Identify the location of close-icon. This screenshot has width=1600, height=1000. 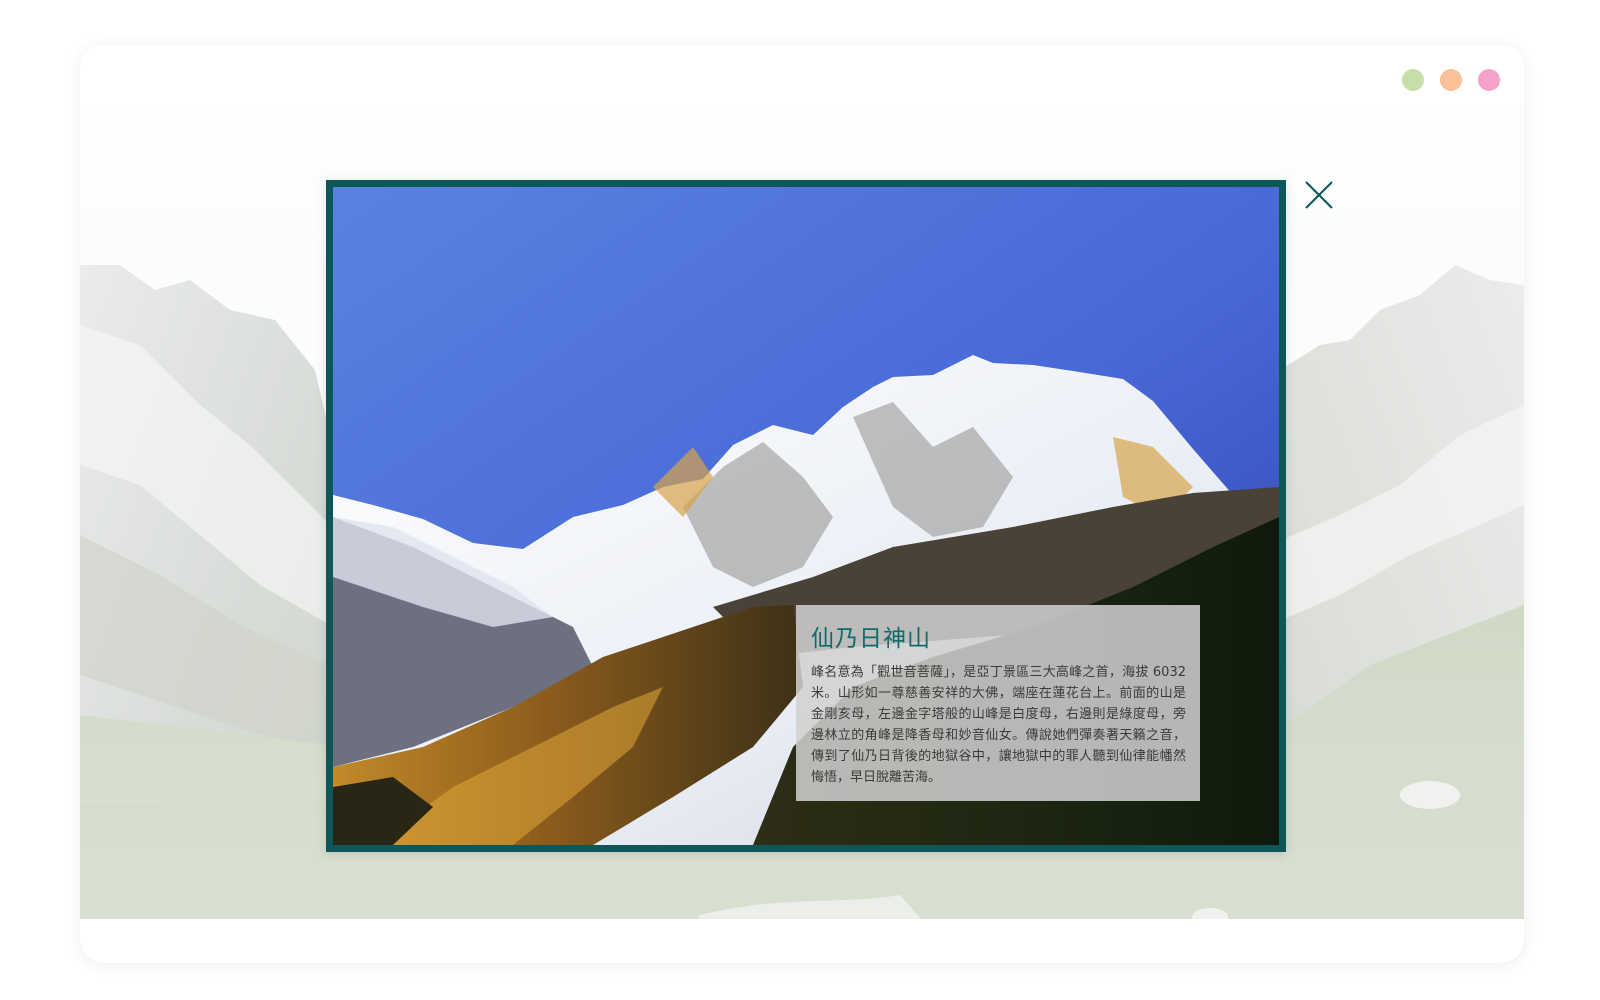
(1319, 195).